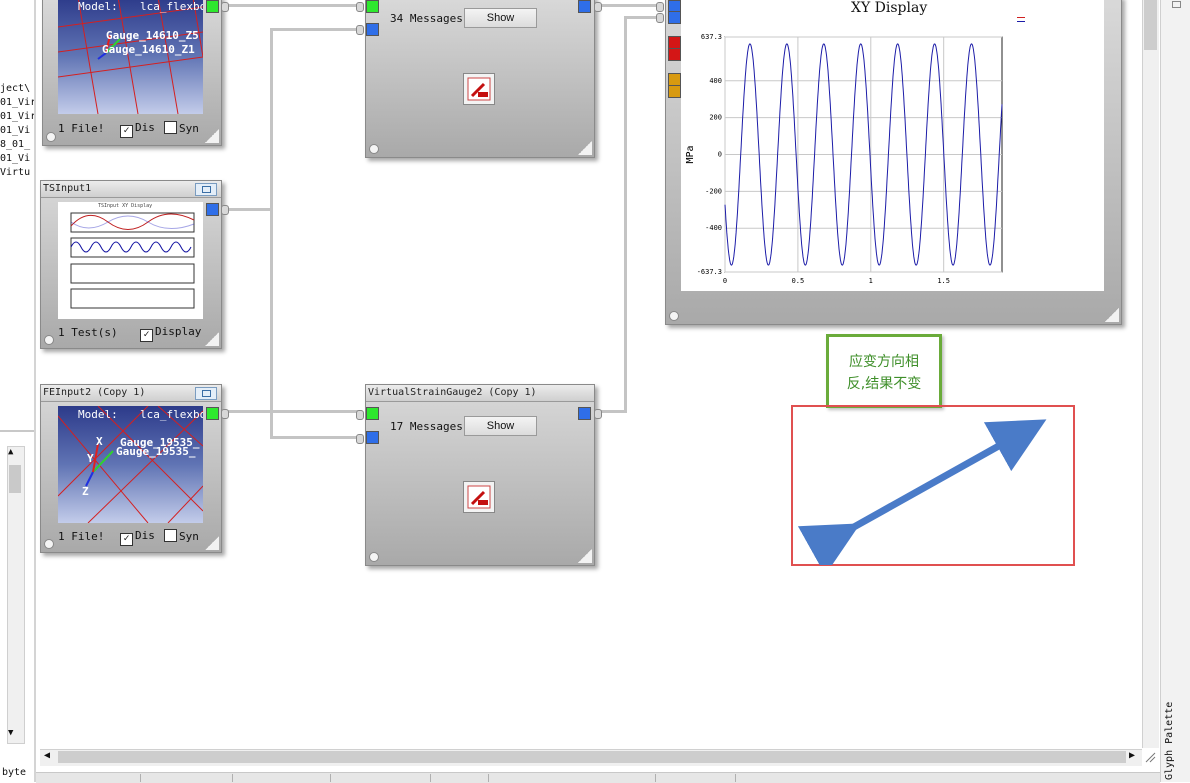 Image resolution: width=1190 pixels, height=783 pixels. Describe the element at coordinates (1132, 755) in the screenshot. I see `scroll-right-icon: ▶` at that location.